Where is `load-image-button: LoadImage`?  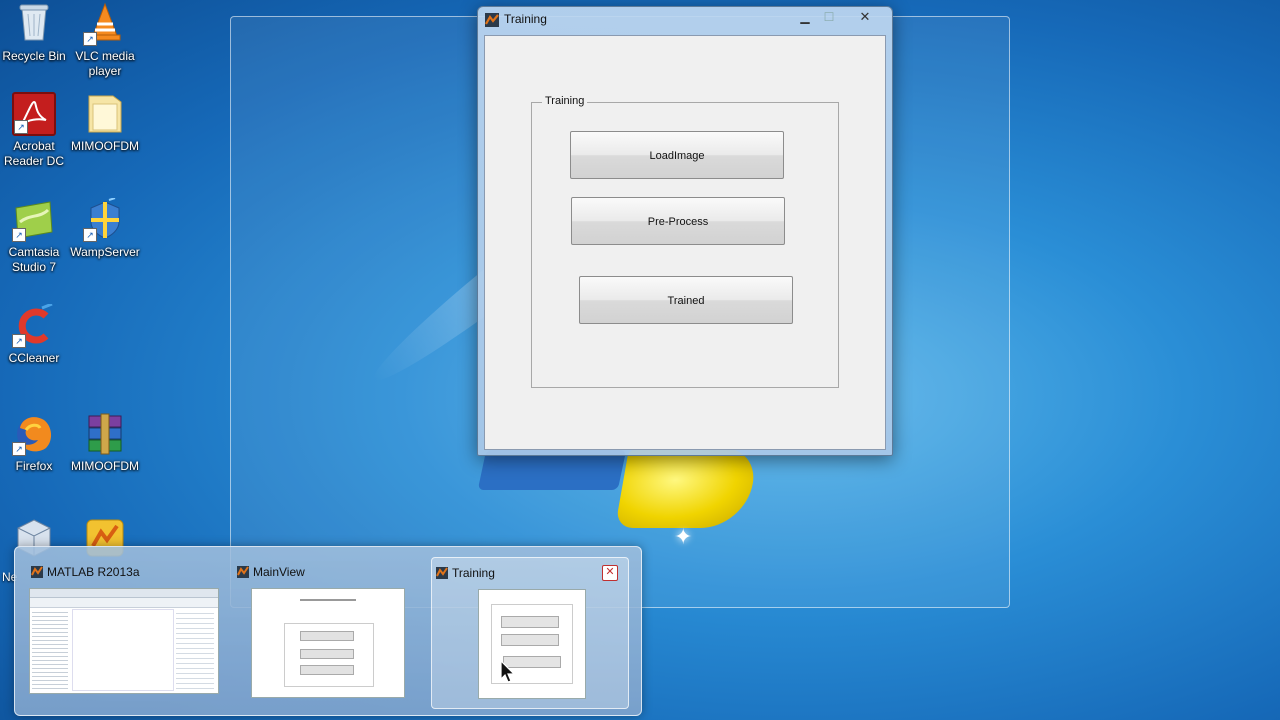
load-image-button: LoadImage is located at coordinates (677, 155).